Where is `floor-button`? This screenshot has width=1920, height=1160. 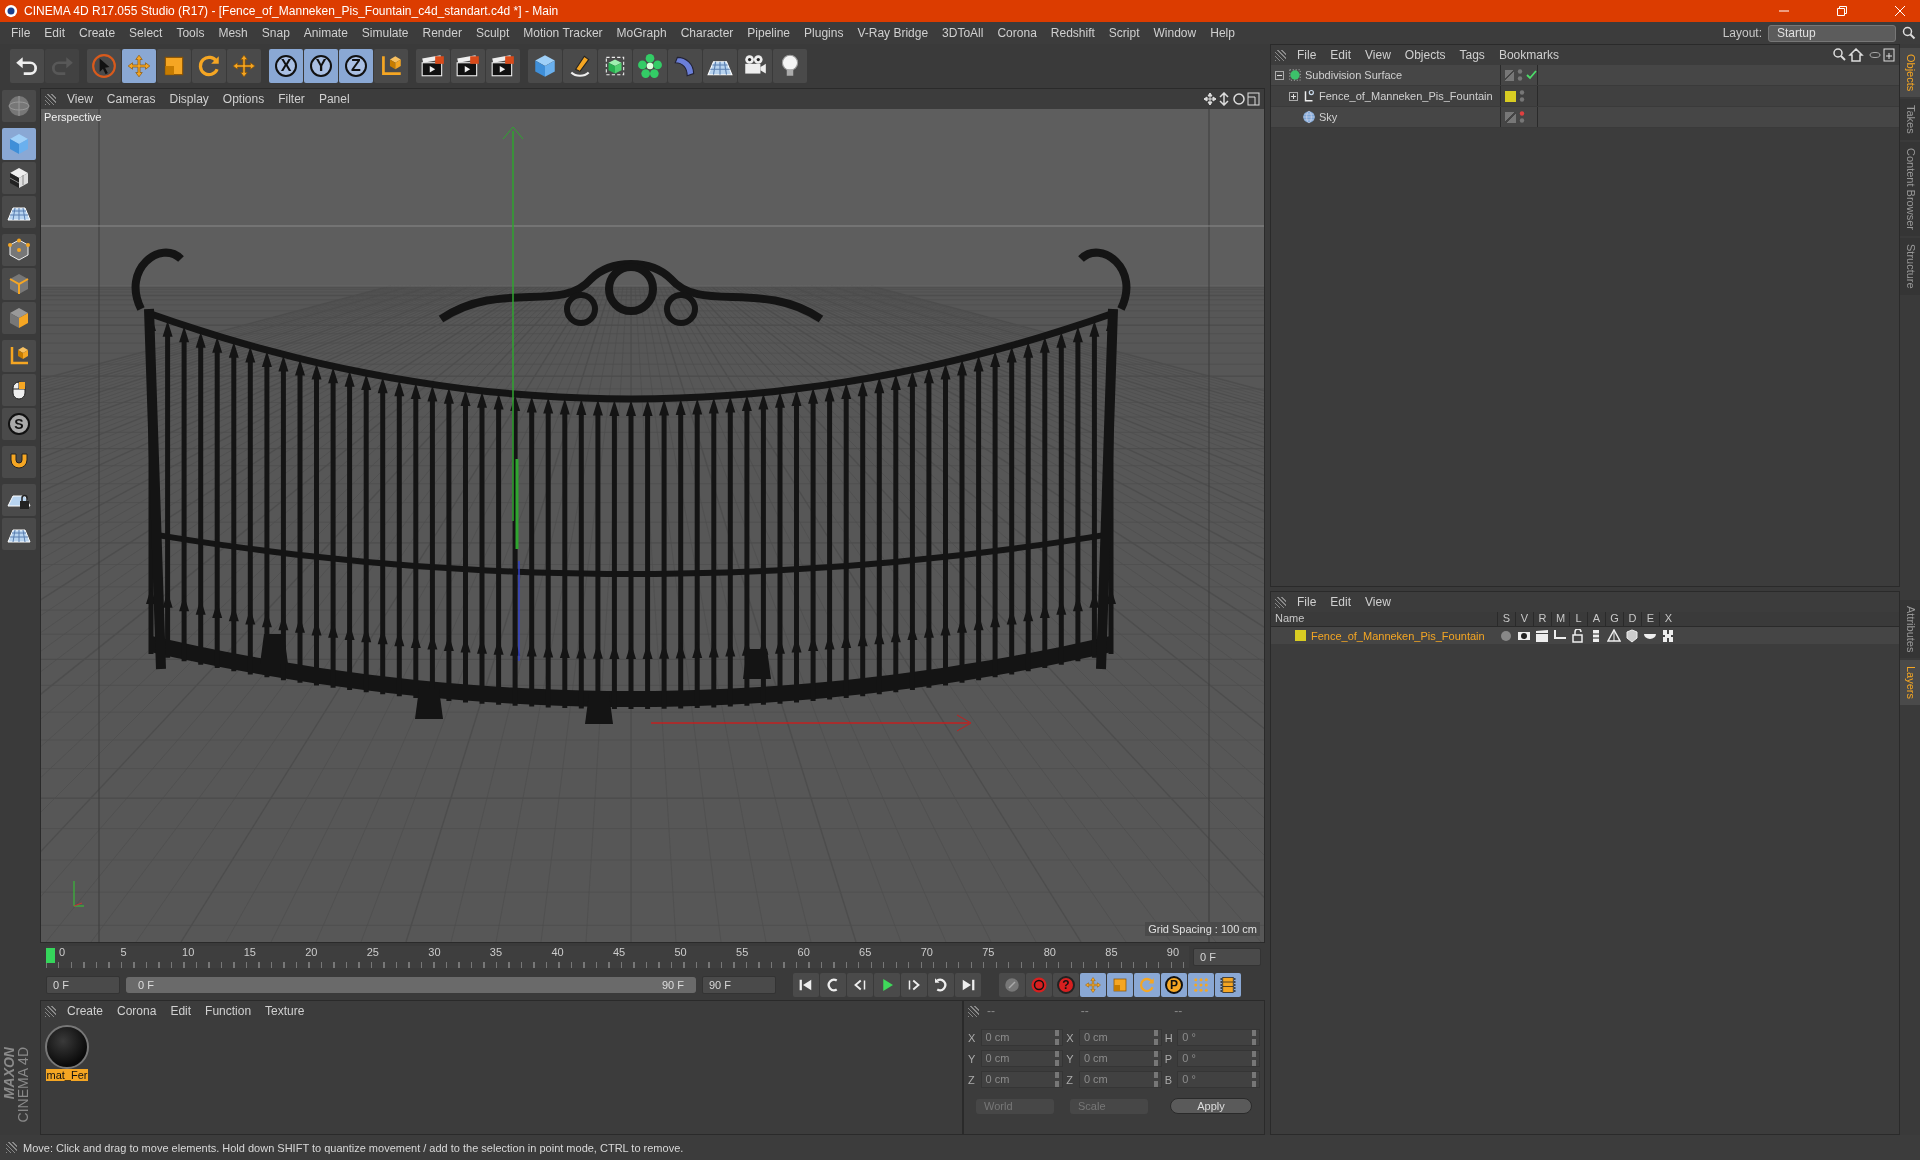 floor-button is located at coordinates (720, 66).